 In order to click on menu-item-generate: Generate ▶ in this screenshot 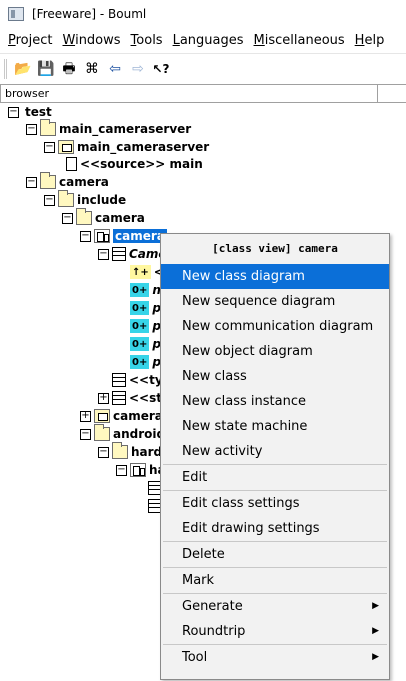, I will do `click(275, 606)`.